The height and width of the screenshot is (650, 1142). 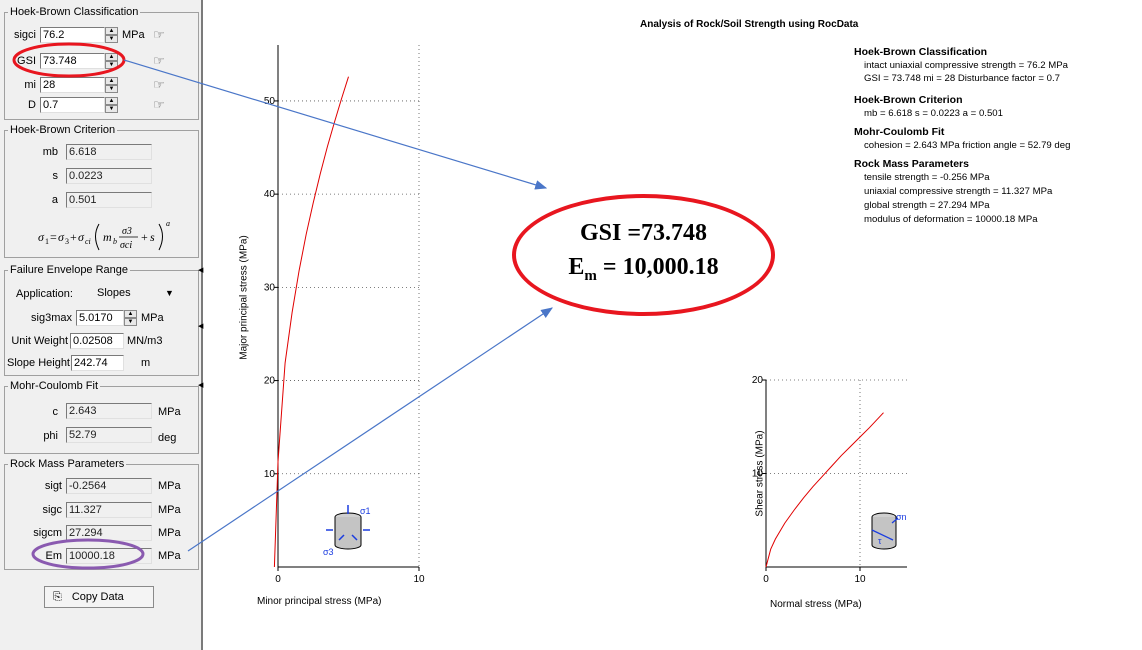 I want to click on gsi-highlight-ellipse, so click(x=69, y=60).